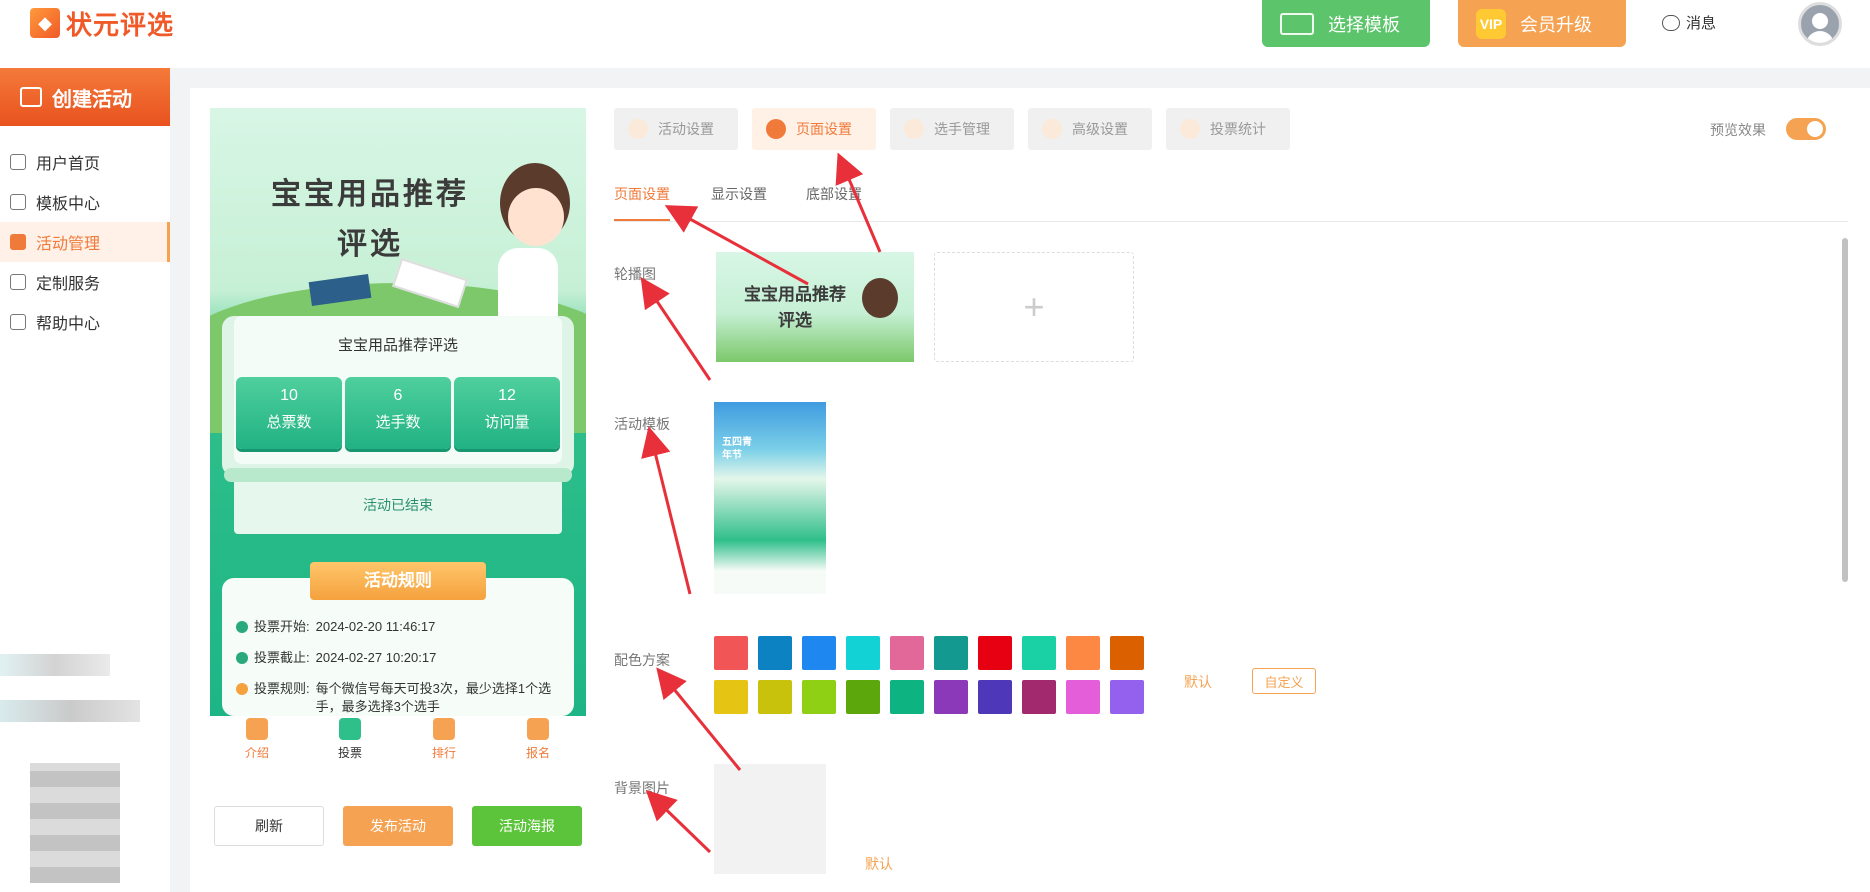  What do you see at coordinates (398, 422) in the screenshot?
I see `stat-label: 选手数` at bounding box center [398, 422].